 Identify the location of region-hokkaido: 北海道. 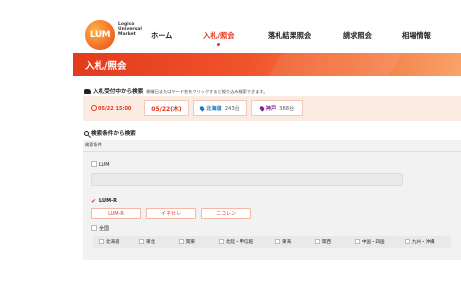
(109, 242).